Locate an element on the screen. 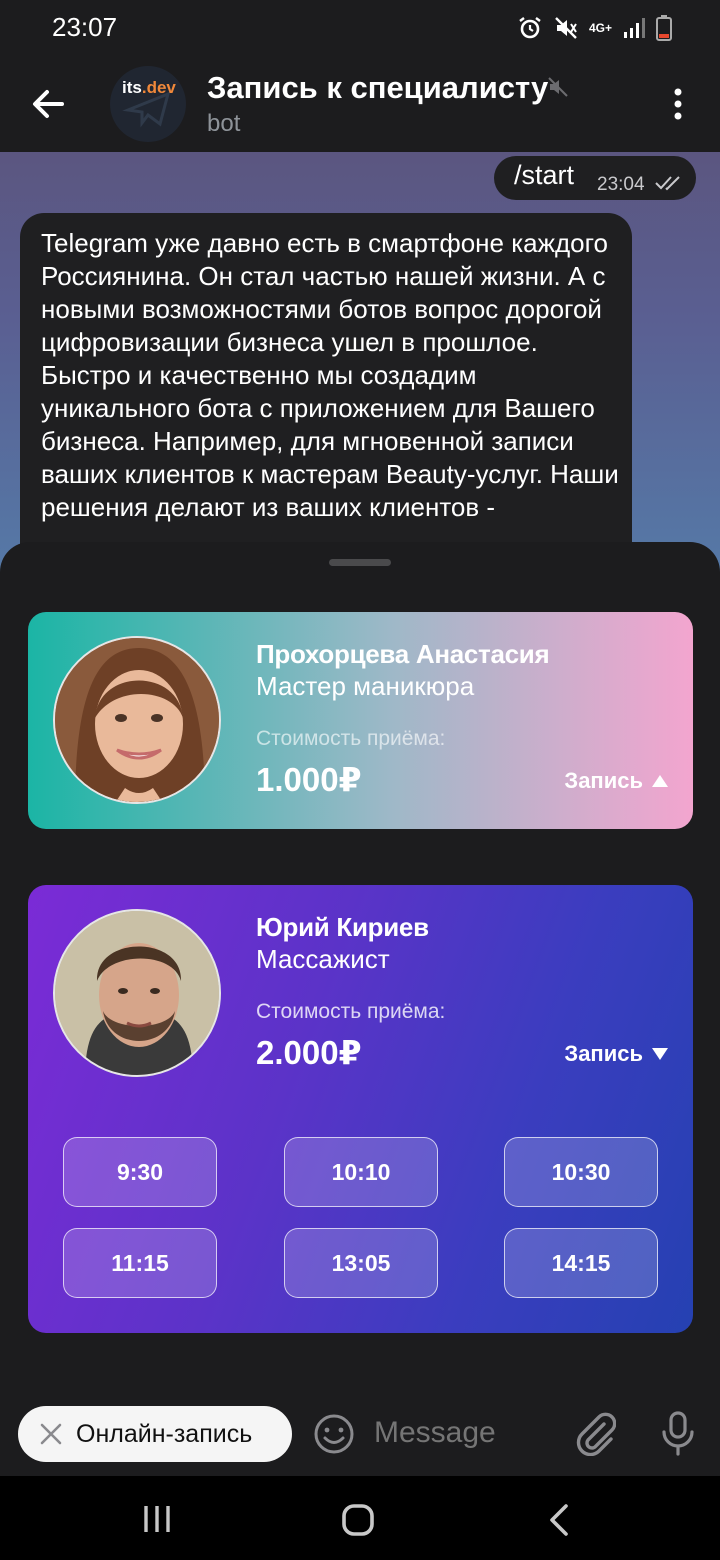  woman-portrait-image is located at coordinates (137, 720).